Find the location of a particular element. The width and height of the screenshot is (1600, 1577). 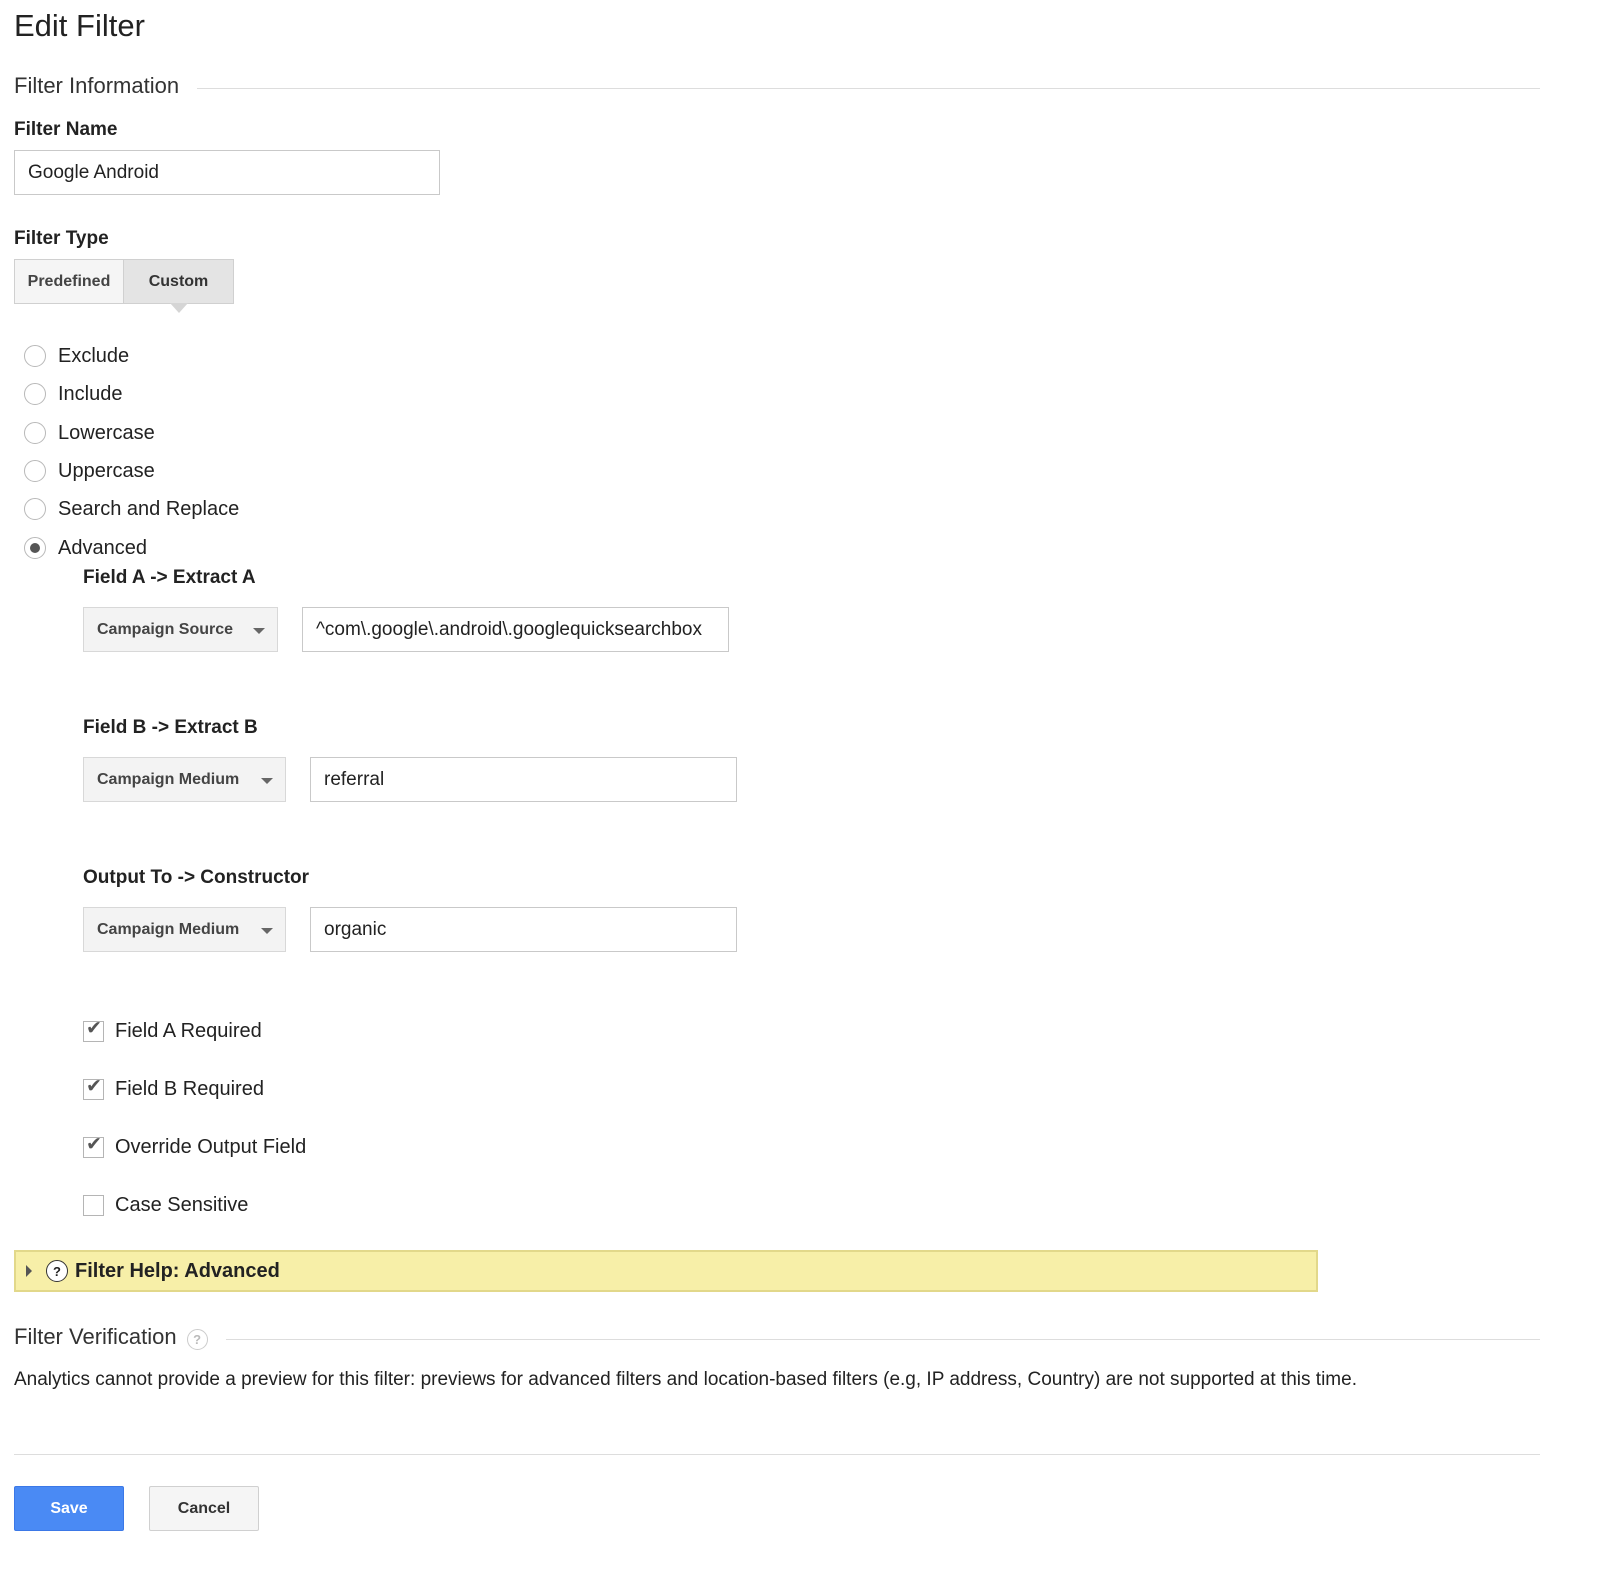

save-button: Save is located at coordinates (69, 1508).